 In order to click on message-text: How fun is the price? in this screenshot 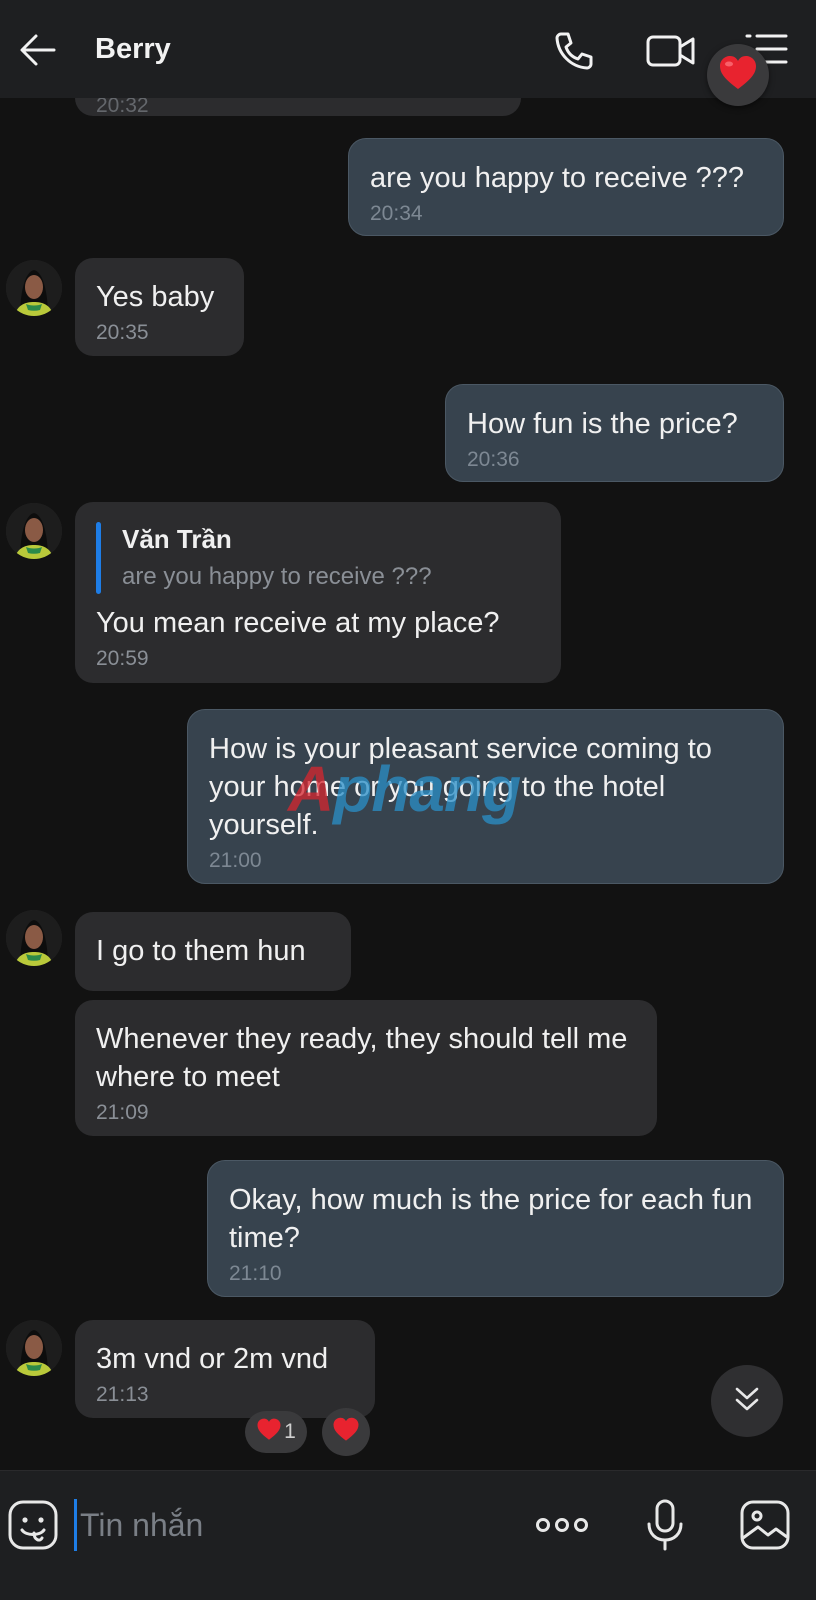, I will do `click(602, 424)`.